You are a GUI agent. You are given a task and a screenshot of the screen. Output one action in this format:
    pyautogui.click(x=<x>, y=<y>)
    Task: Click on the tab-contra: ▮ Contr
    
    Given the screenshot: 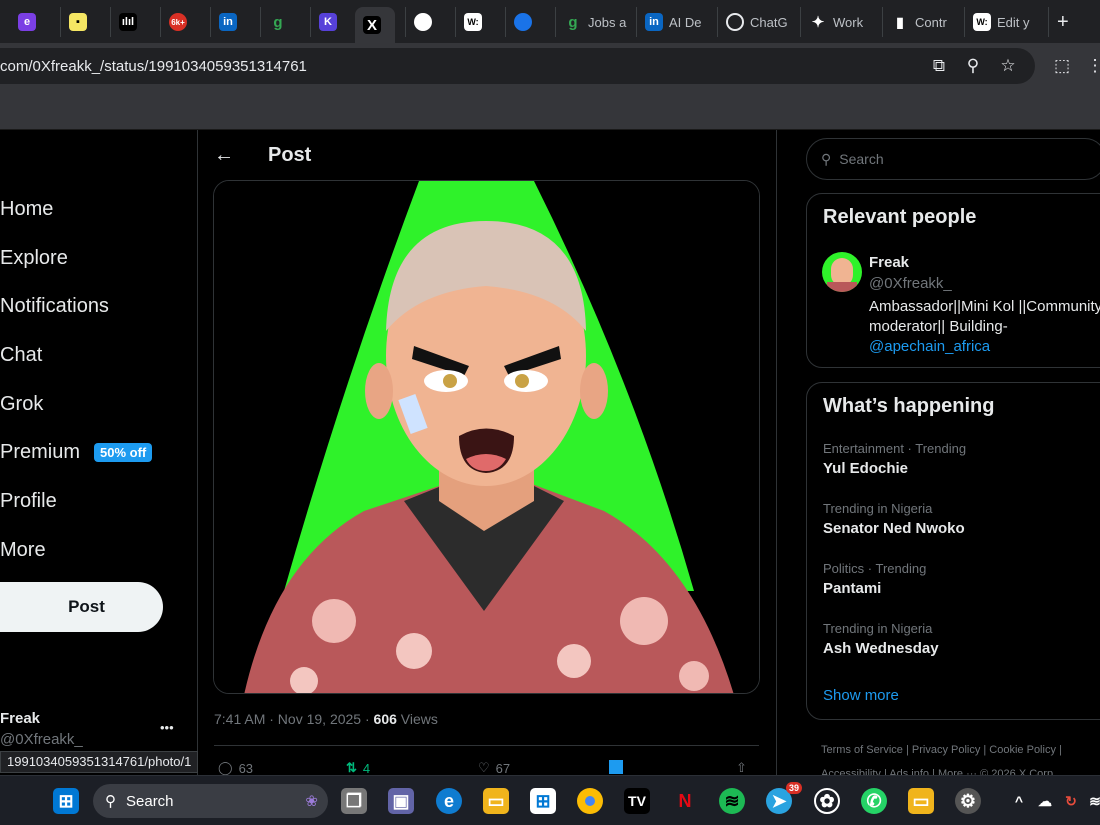 What is the action you would take?
    pyautogui.click(x=918, y=22)
    